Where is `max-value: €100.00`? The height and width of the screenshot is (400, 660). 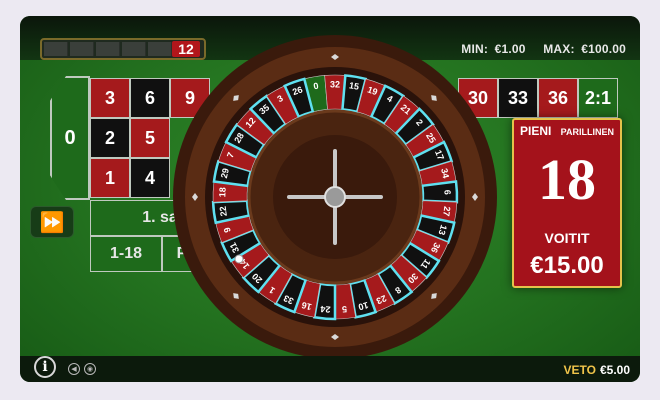
max-value: €100.00 is located at coordinates (603, 49).